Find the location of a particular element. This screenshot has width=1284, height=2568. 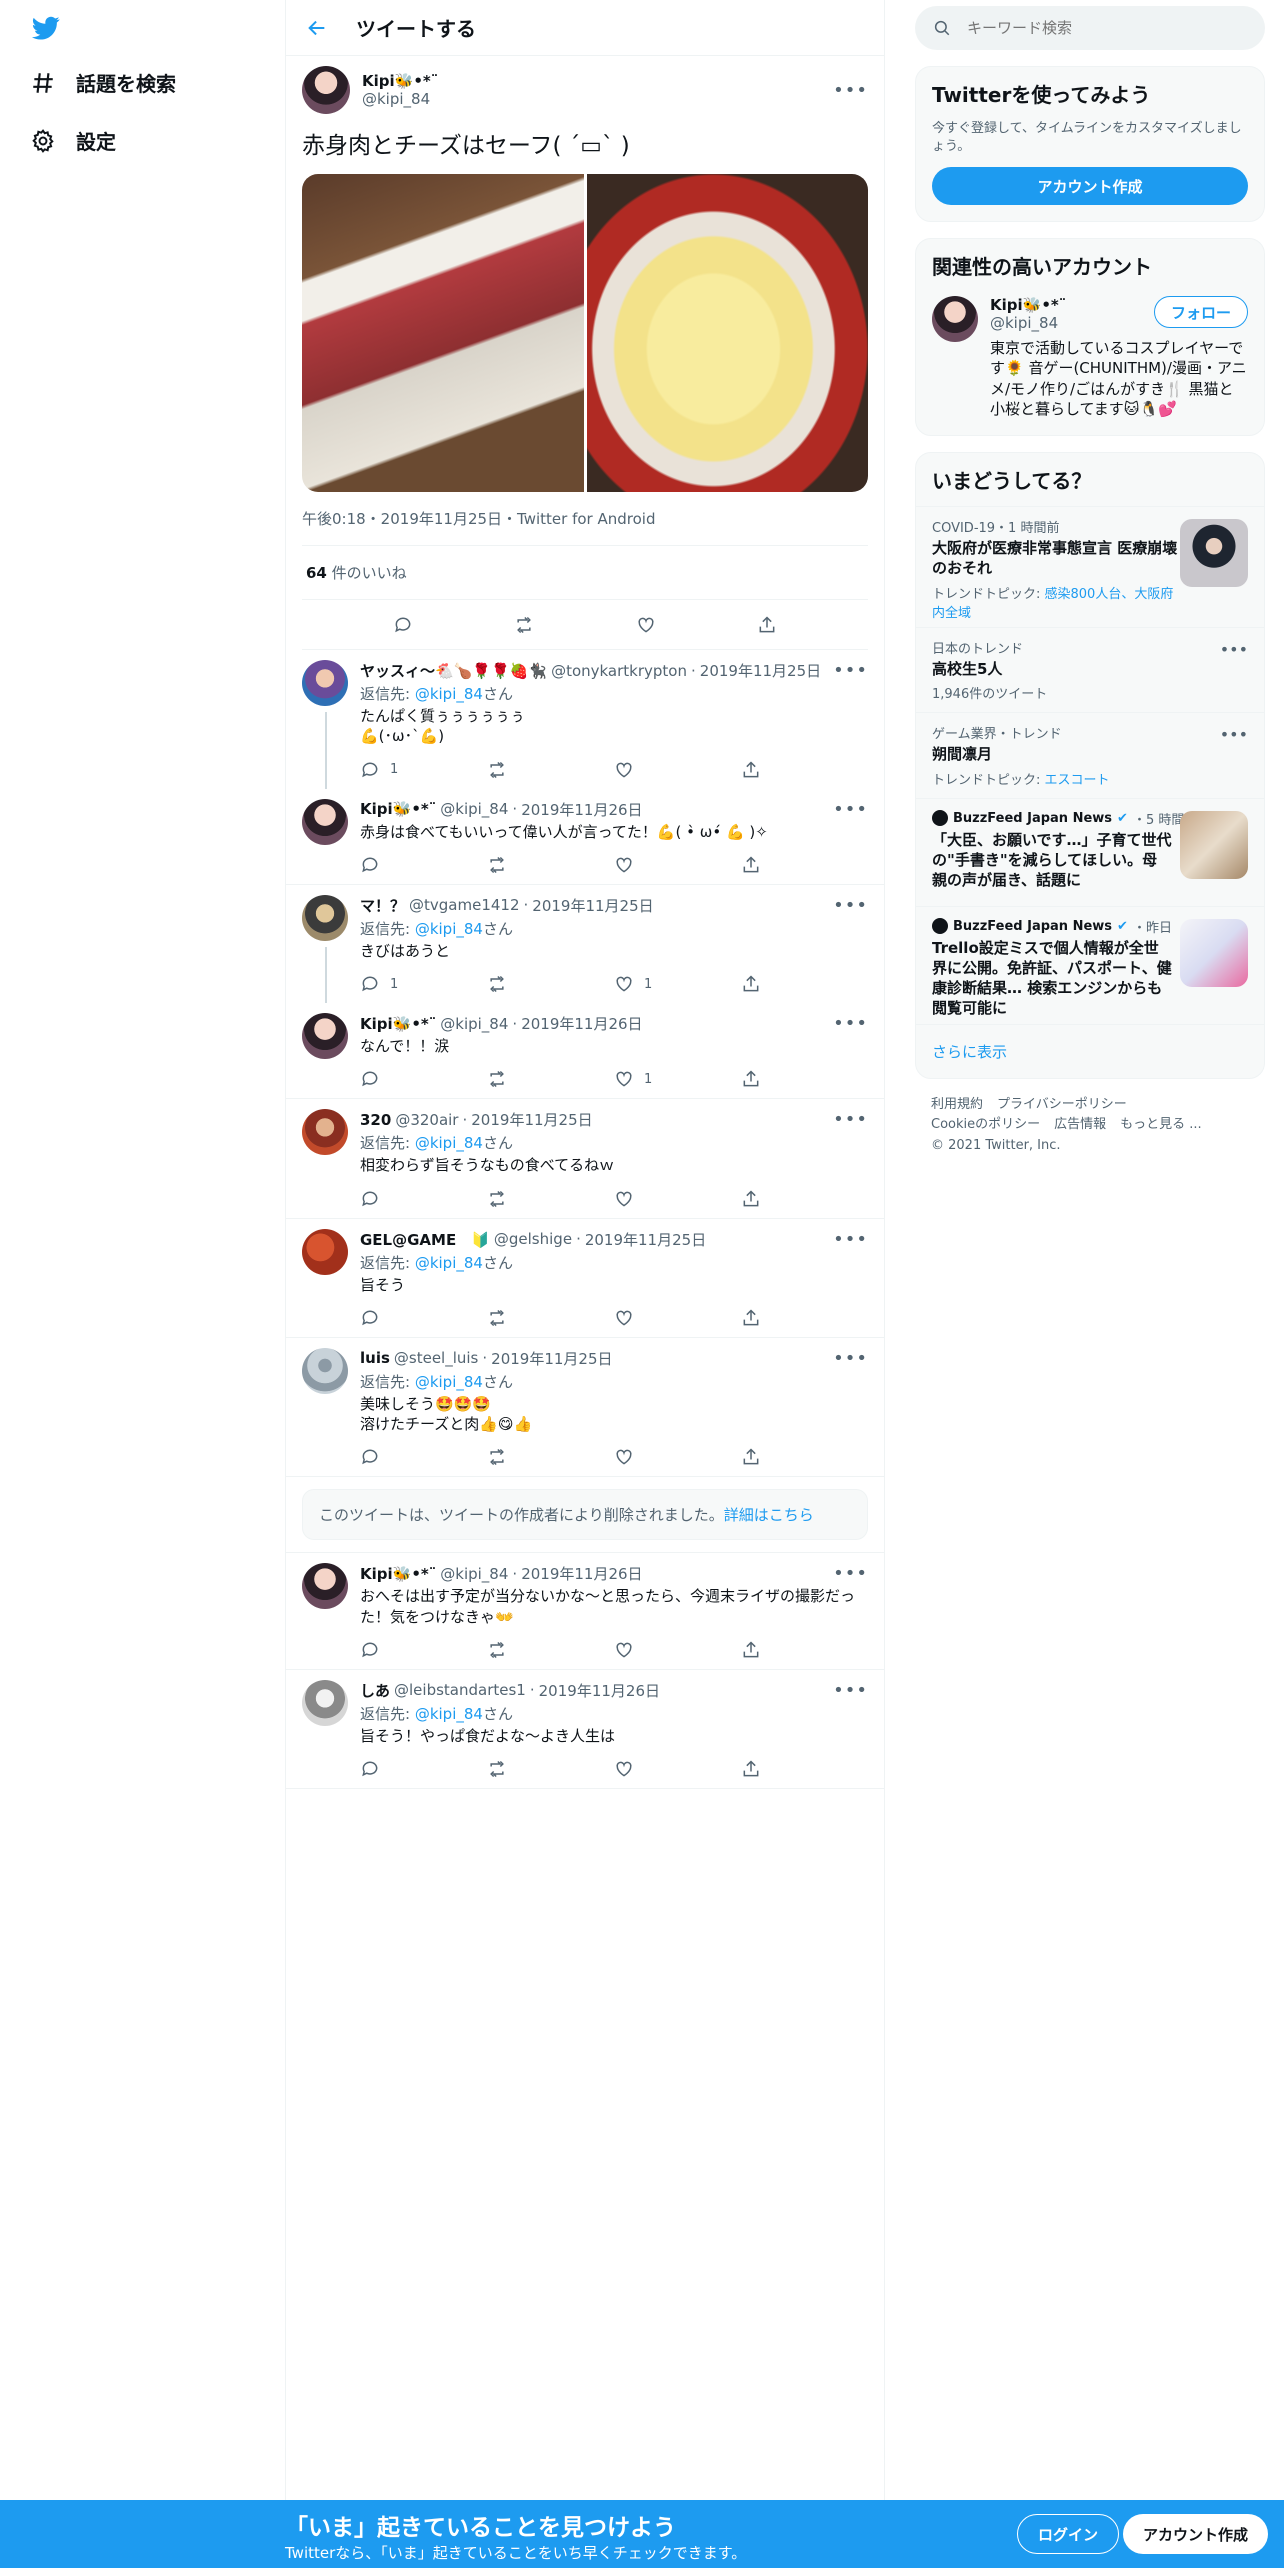

signup-button: アカウント作成 is located at coordinates (1196, 2534).